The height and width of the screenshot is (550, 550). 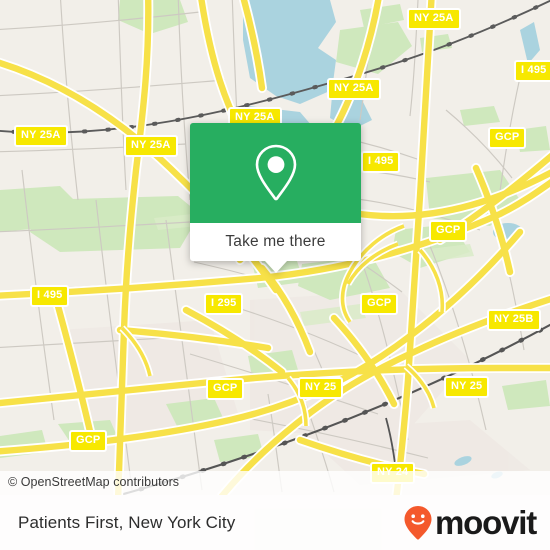 I want to click on take-me-there-label: Take me there, so click(x=275, y=241).